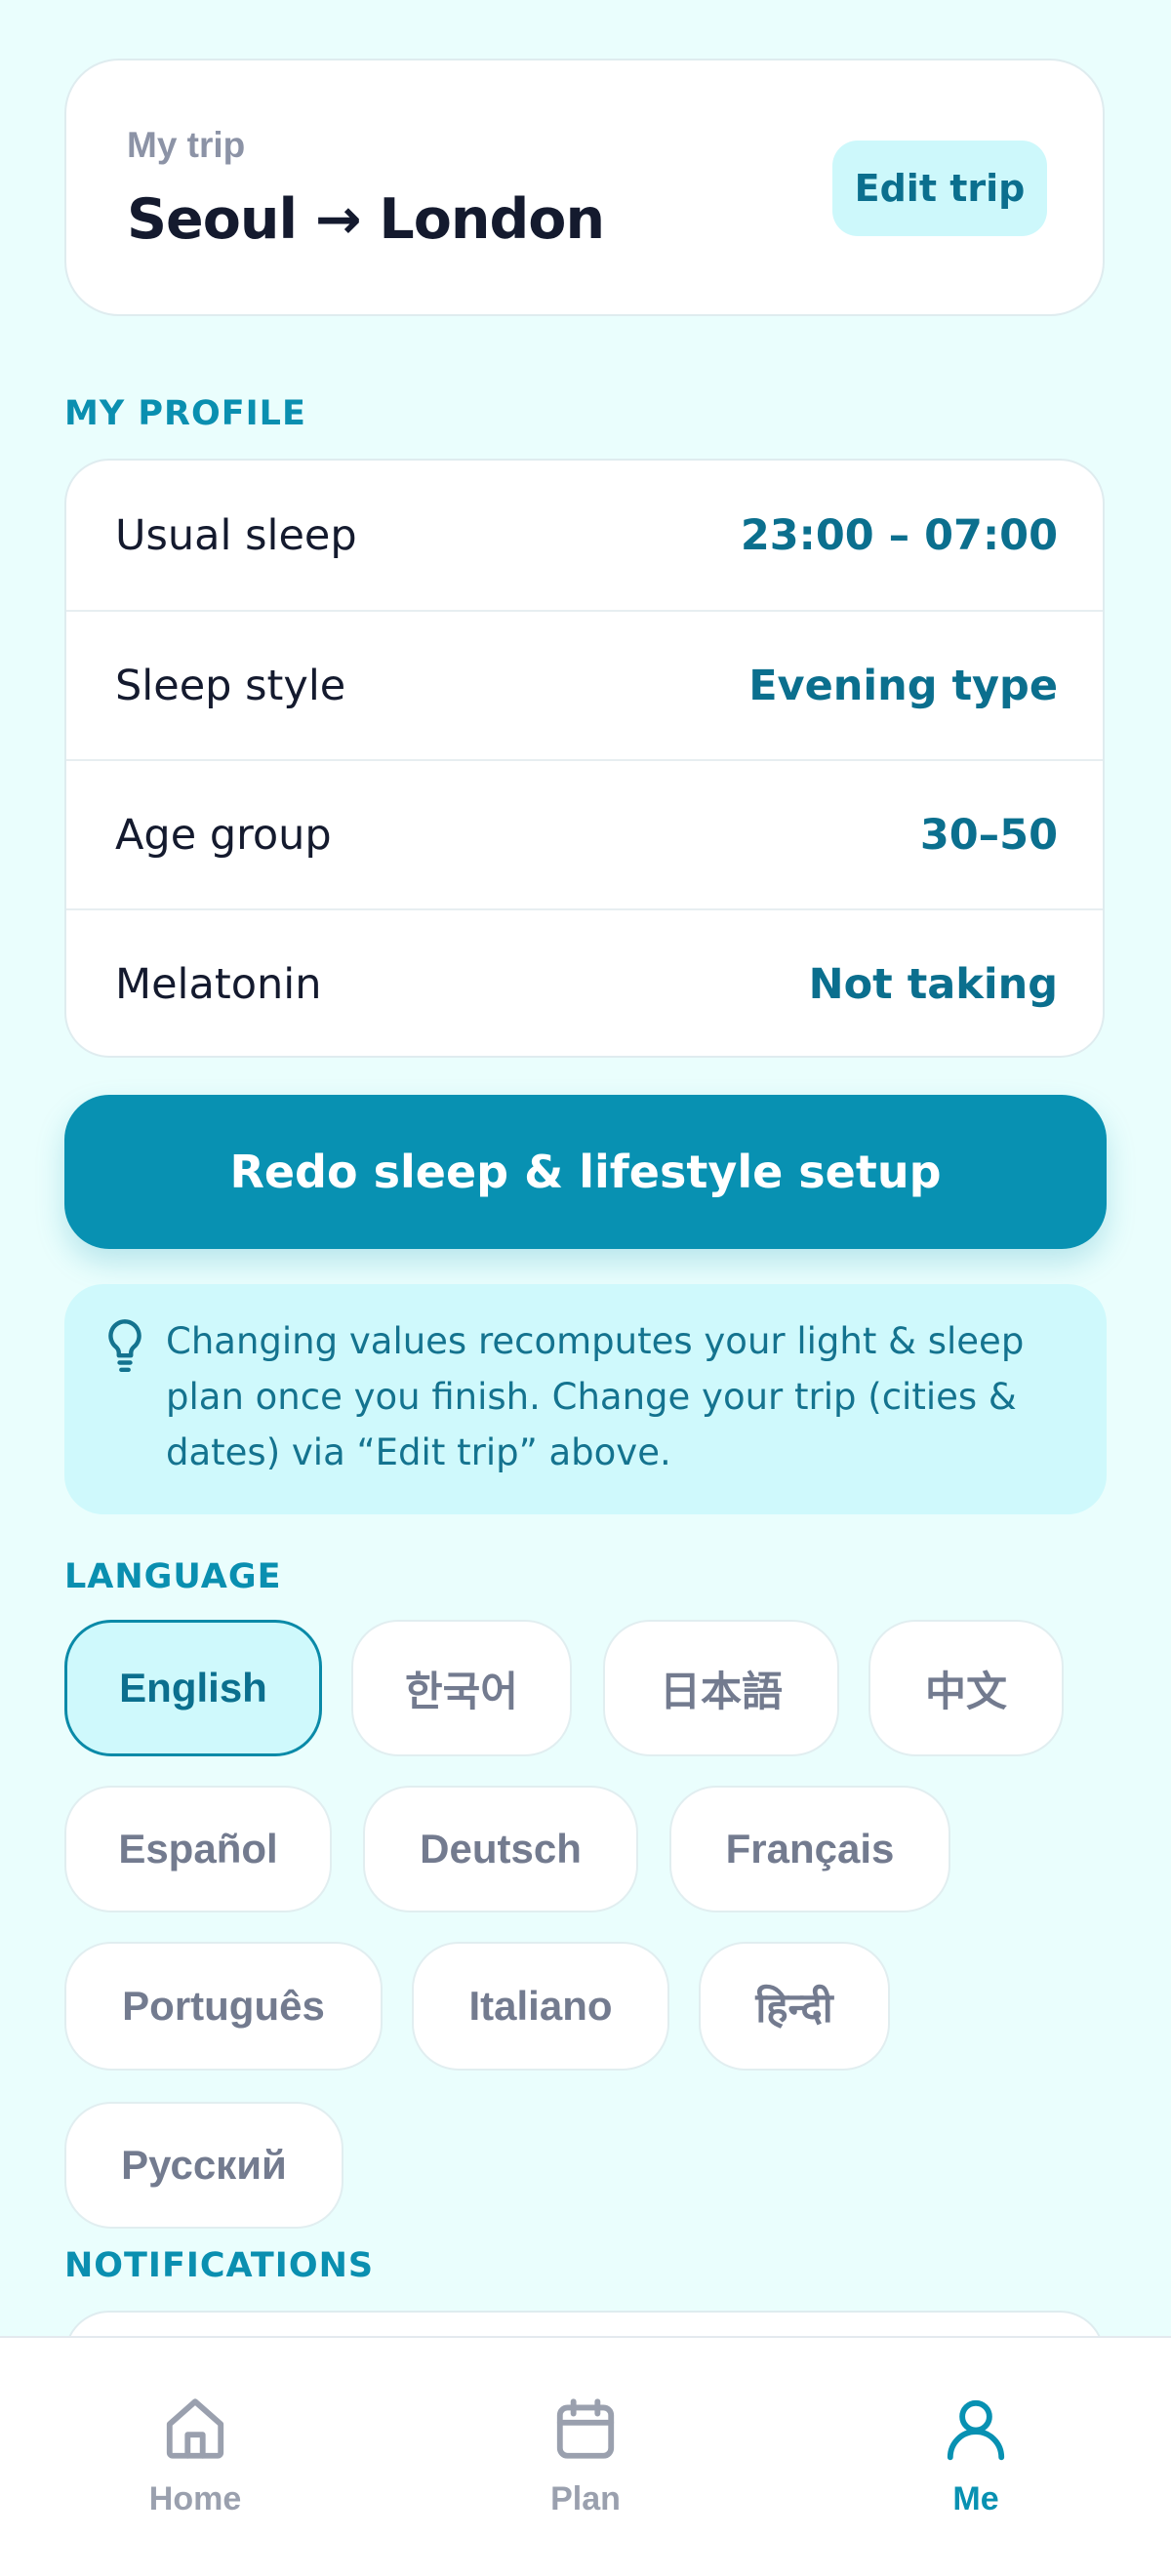 This screenshot has height=2576, width=1171. What do you see at coordinates (899, 535) in the screenshot?
I see `row-value: 23:00 – 07:00` at bounding box center [899, 535].